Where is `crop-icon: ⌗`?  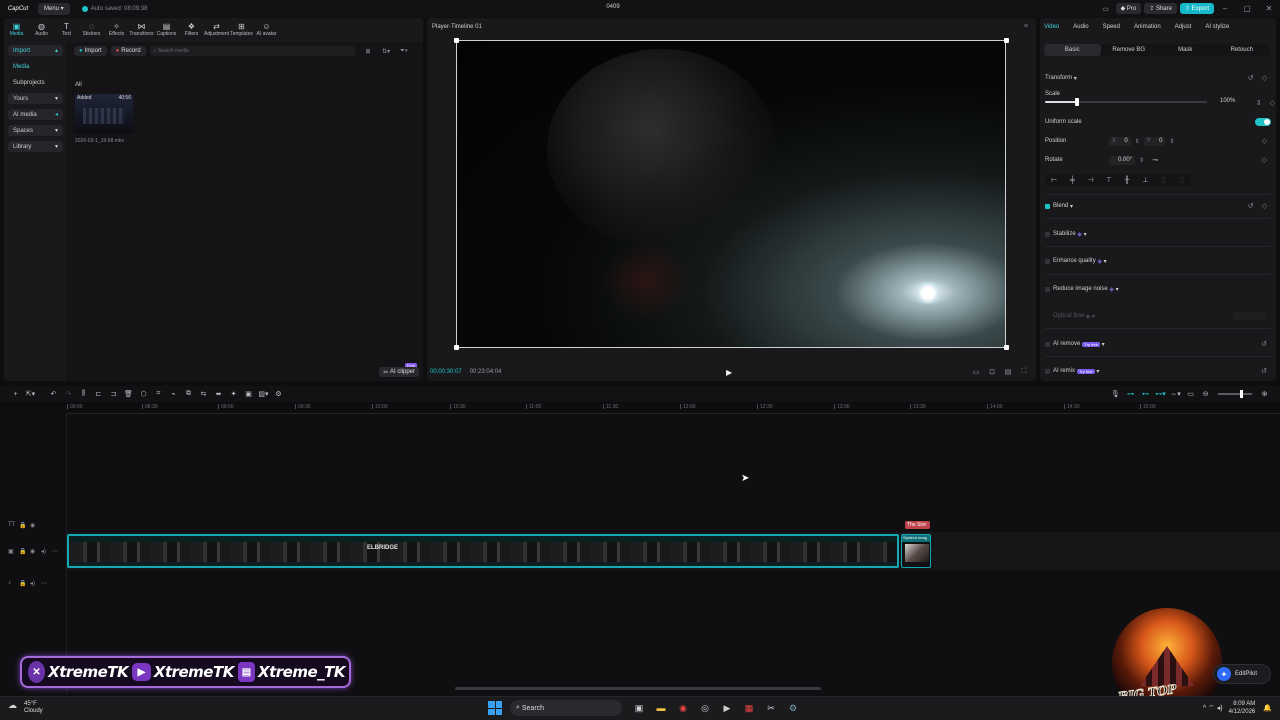
crop-icon: ⌗ is located at coordinates (158, 394).